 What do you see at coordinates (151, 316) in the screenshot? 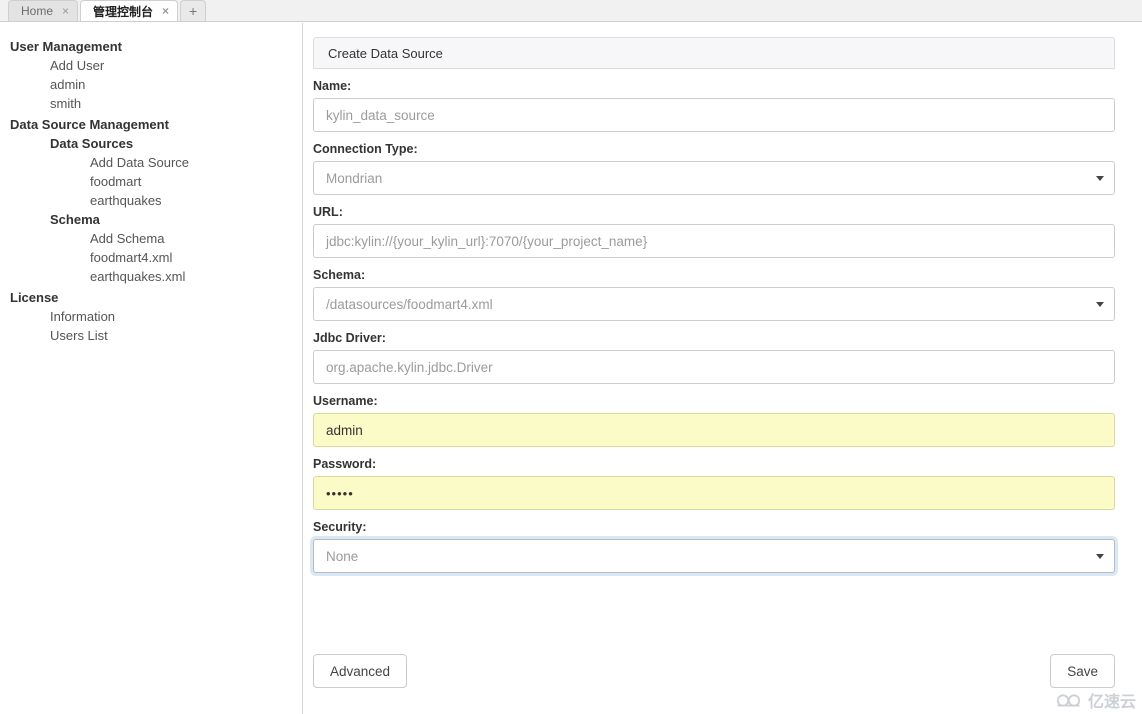
I see `sidebar-item-information: Information` at bounding box center [151, 316].